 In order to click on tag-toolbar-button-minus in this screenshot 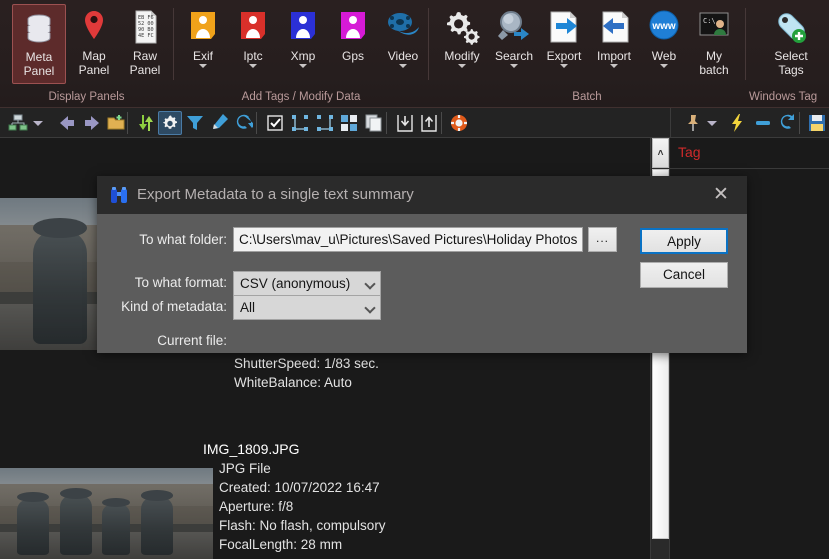, I will do `click(763, 123)`.